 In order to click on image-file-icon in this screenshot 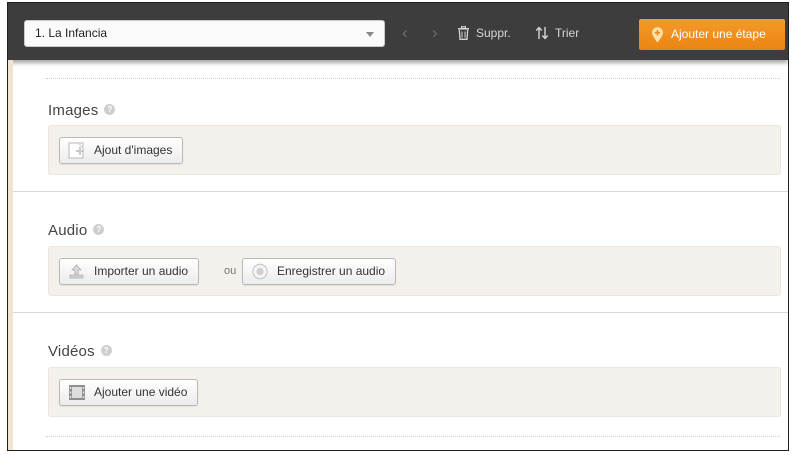, I will do `click(76, 150)`.